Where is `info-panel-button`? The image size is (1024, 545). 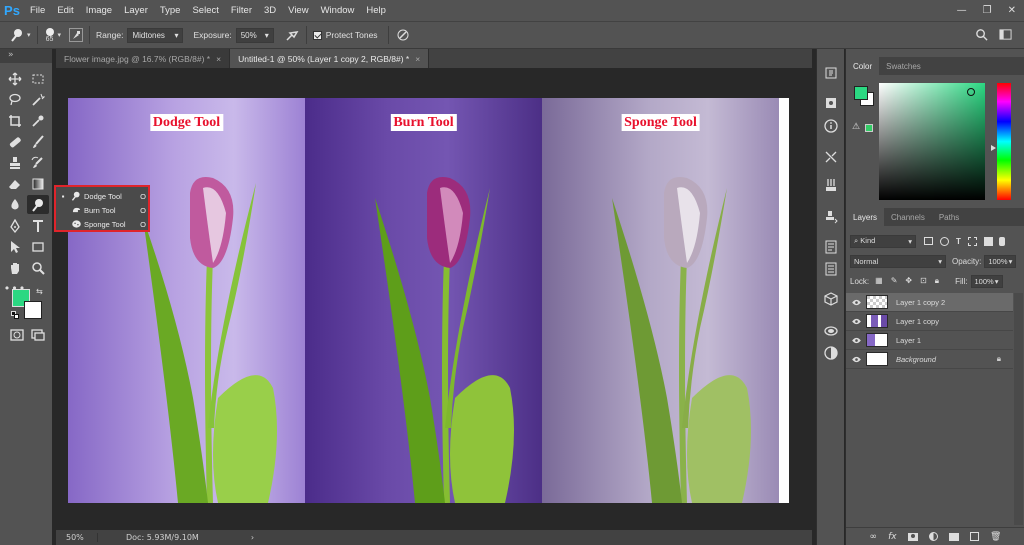 info-panel-button is located at coordinates (831, 126).